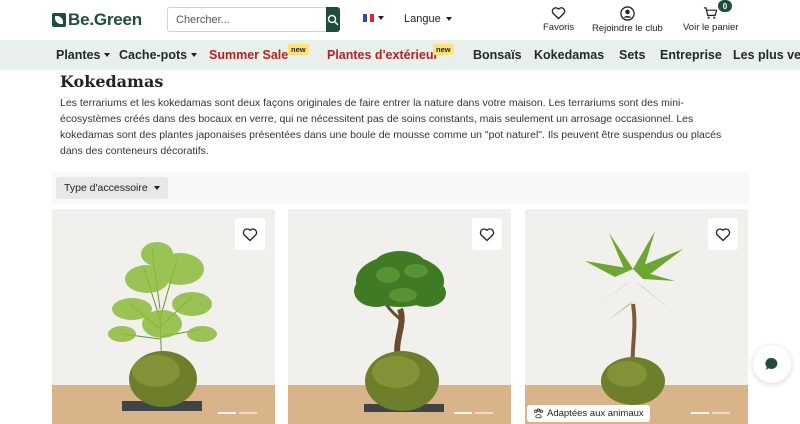  Describe the element at coordinates (636, 316) in the screenshot. I see `product-card: Adaptées aux animaux` at that location.